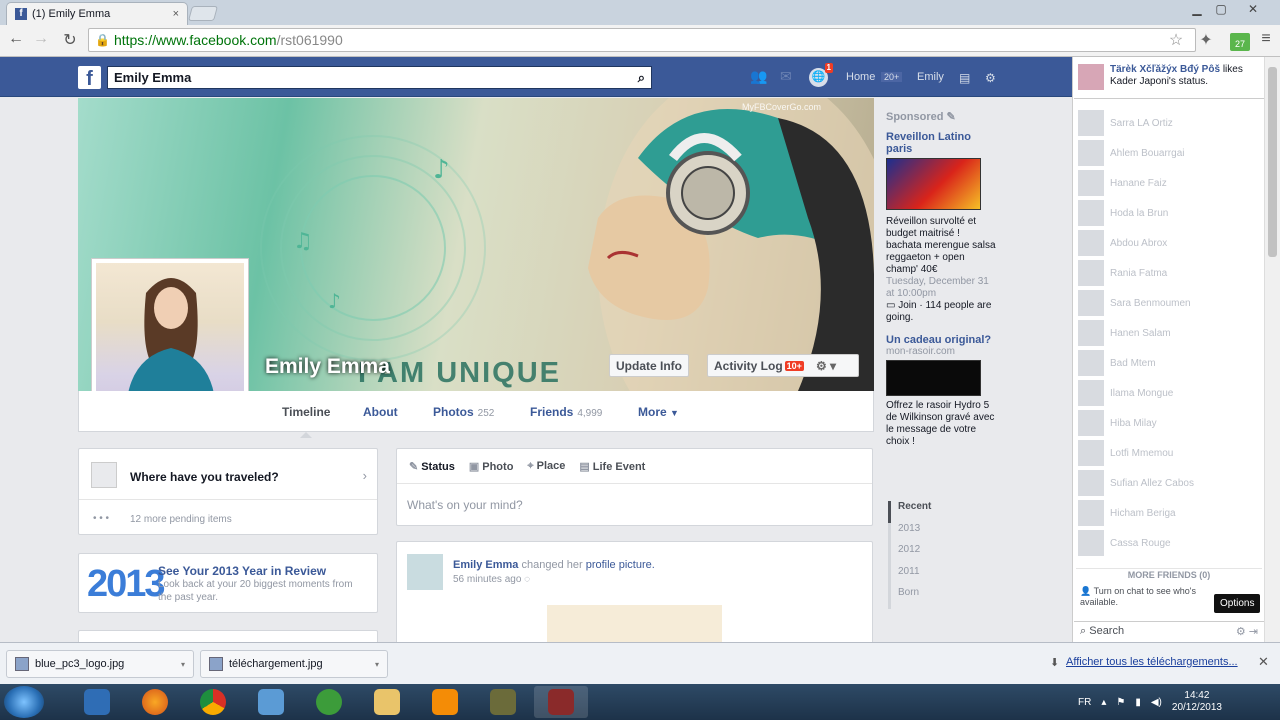  Describe the element at coordinates (365, 475) in the screenshot. I see `chevron-right-icon: ›` at that location.